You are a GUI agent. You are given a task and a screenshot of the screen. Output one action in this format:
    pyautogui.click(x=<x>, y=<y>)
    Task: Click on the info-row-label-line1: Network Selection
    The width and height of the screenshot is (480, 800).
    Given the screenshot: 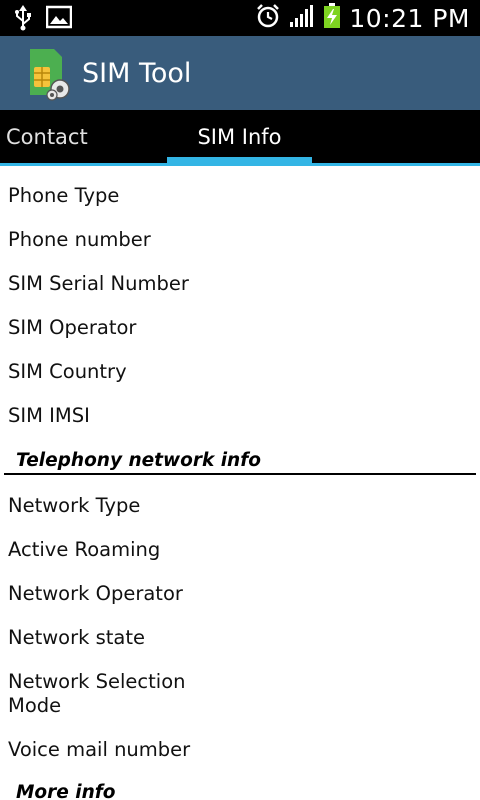 What is the action you would take?
    pyautogui.click(x=97, y=681)
    